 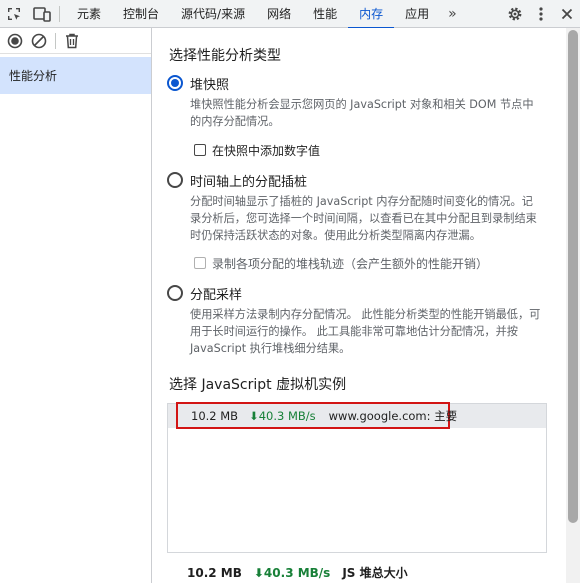 I want to click on allocation-timeline-radio, so click(x=175, y=180).